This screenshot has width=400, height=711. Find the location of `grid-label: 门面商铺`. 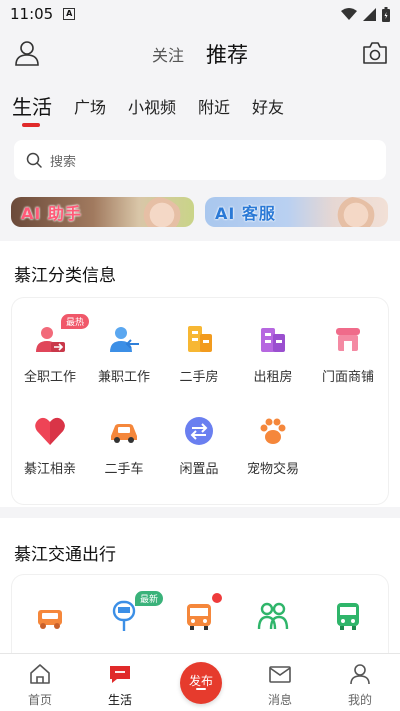

grid-label: 门面商铺 is located at coordinates (347, 377).